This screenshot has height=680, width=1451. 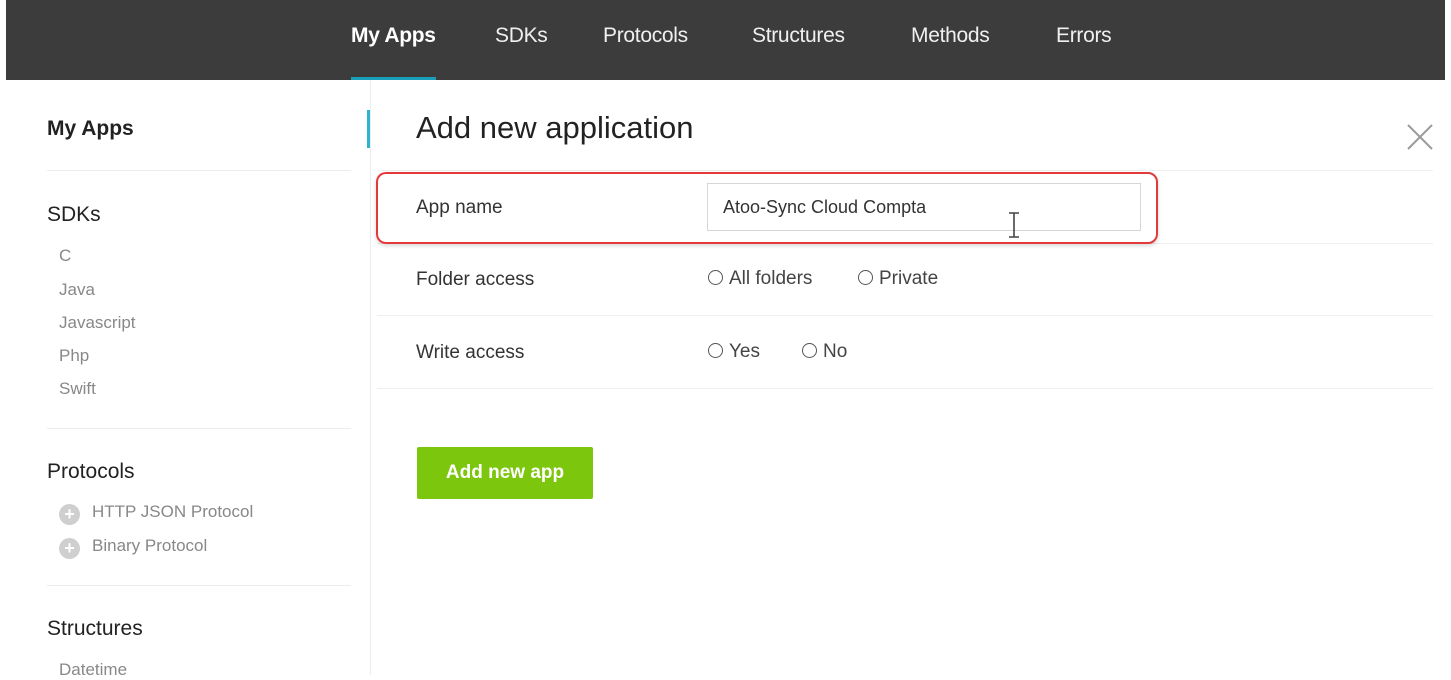 I want to click on sidebar-item-http-json-protocol: + HTTP JSON Protocol, so click(x=156, y=513).